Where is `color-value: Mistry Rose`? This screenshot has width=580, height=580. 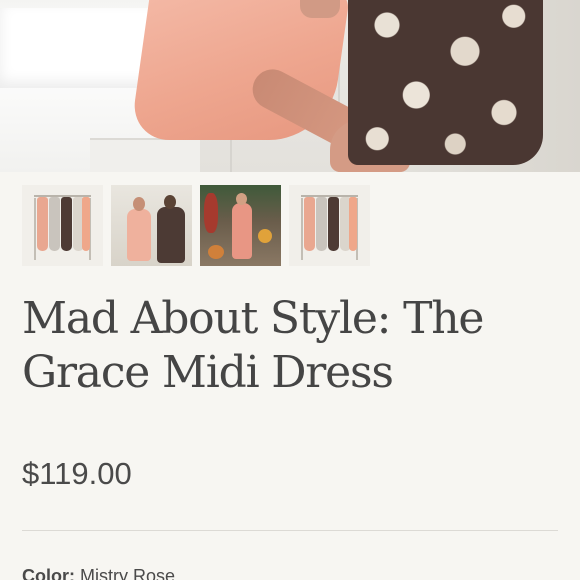
color-value: Mistry Rose is located at coordinates (128, 573).